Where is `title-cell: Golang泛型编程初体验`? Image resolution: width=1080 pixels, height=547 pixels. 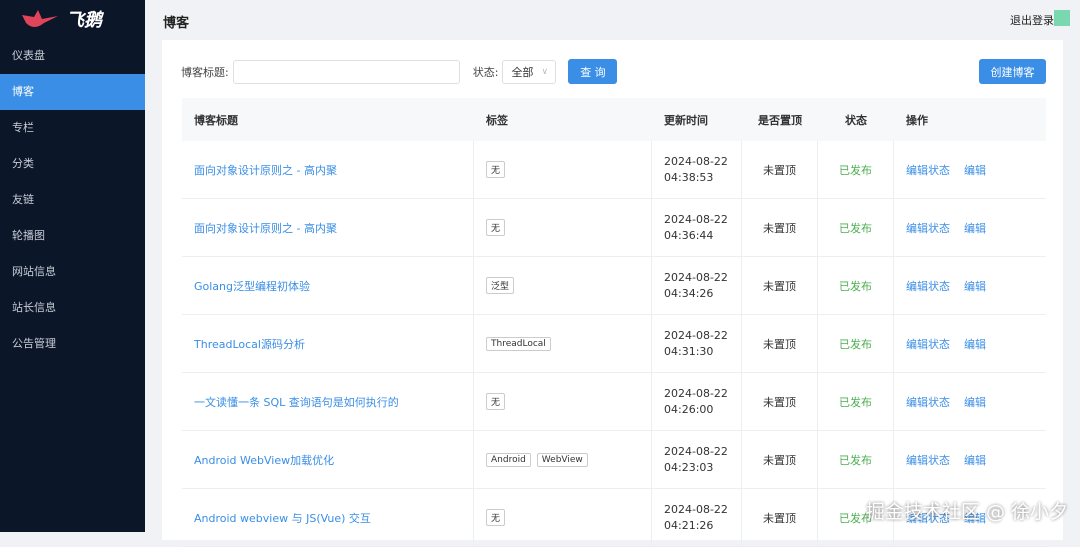
title-cell: Golang泛型编程初体验 is located at coordinates (328, 285).